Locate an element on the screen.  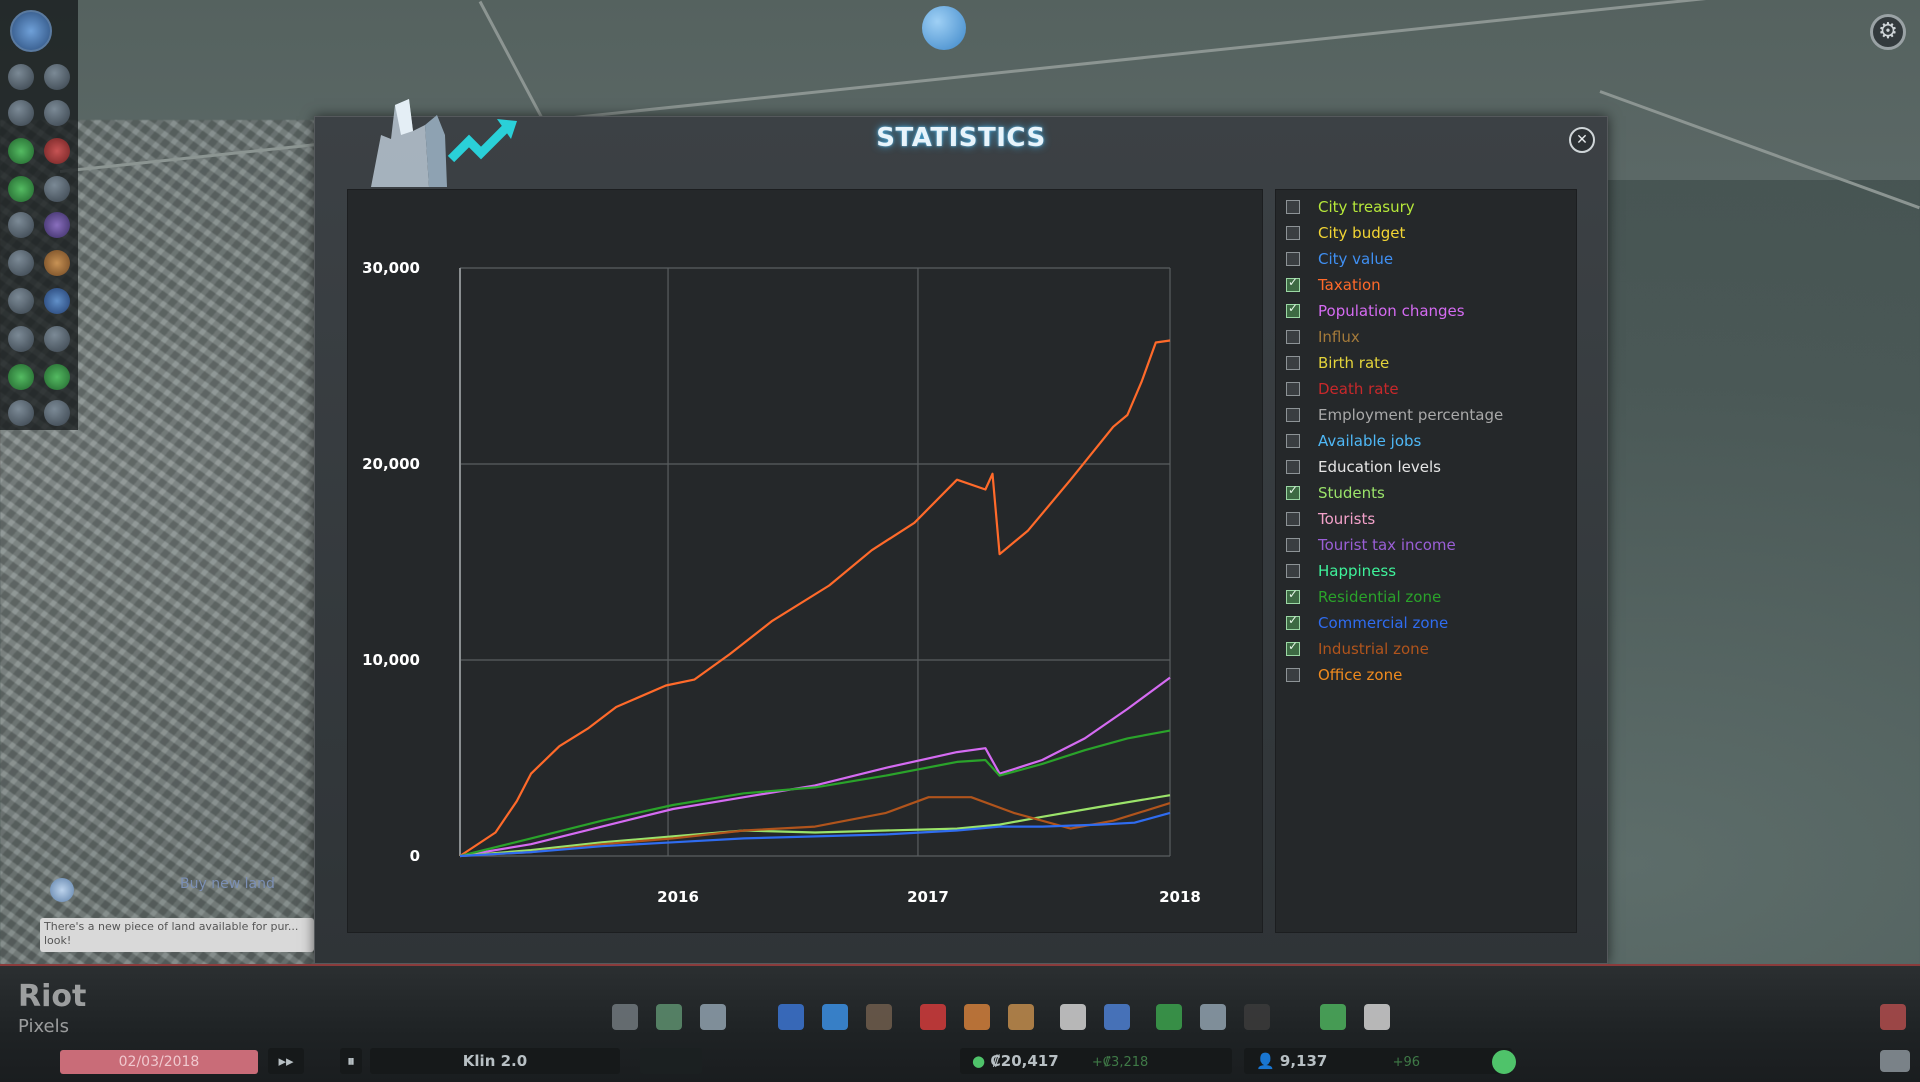
monuments-tool-icon is located at coordinates (1257, 1017).